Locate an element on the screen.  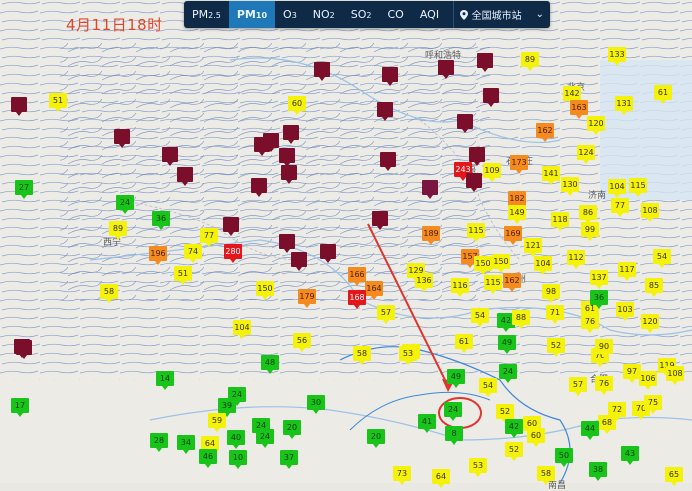
station-marker: 49 is located at coordinates (507, 344).